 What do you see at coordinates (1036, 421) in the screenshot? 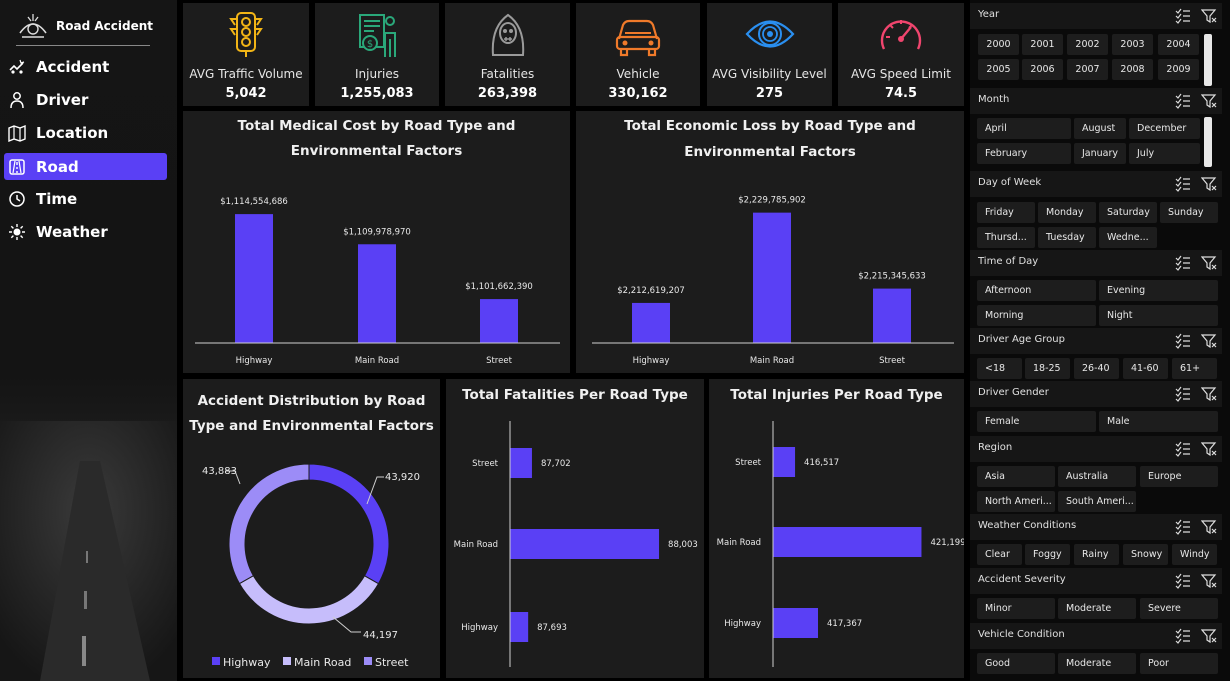
I see `slicer-option: Female` at bounding box center [1036, 421].